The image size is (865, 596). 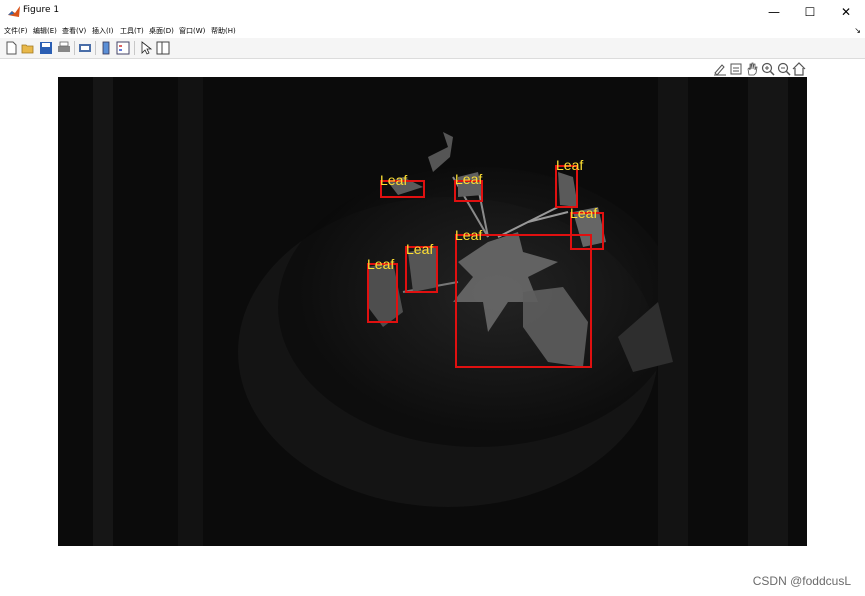 I want to click on zoom-out-icon, so click(x=784, y=69).